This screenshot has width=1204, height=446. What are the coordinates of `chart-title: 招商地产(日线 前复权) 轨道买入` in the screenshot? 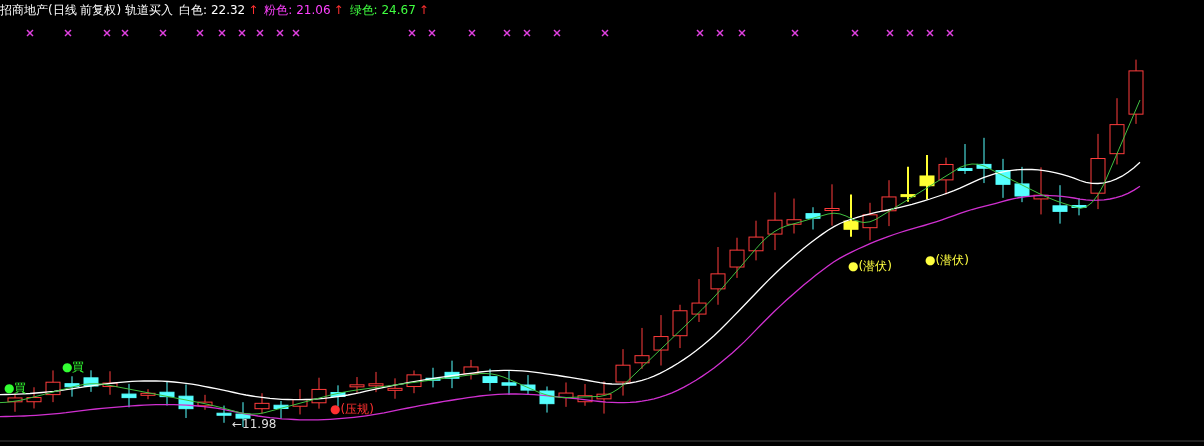 It's located at (86, 10).